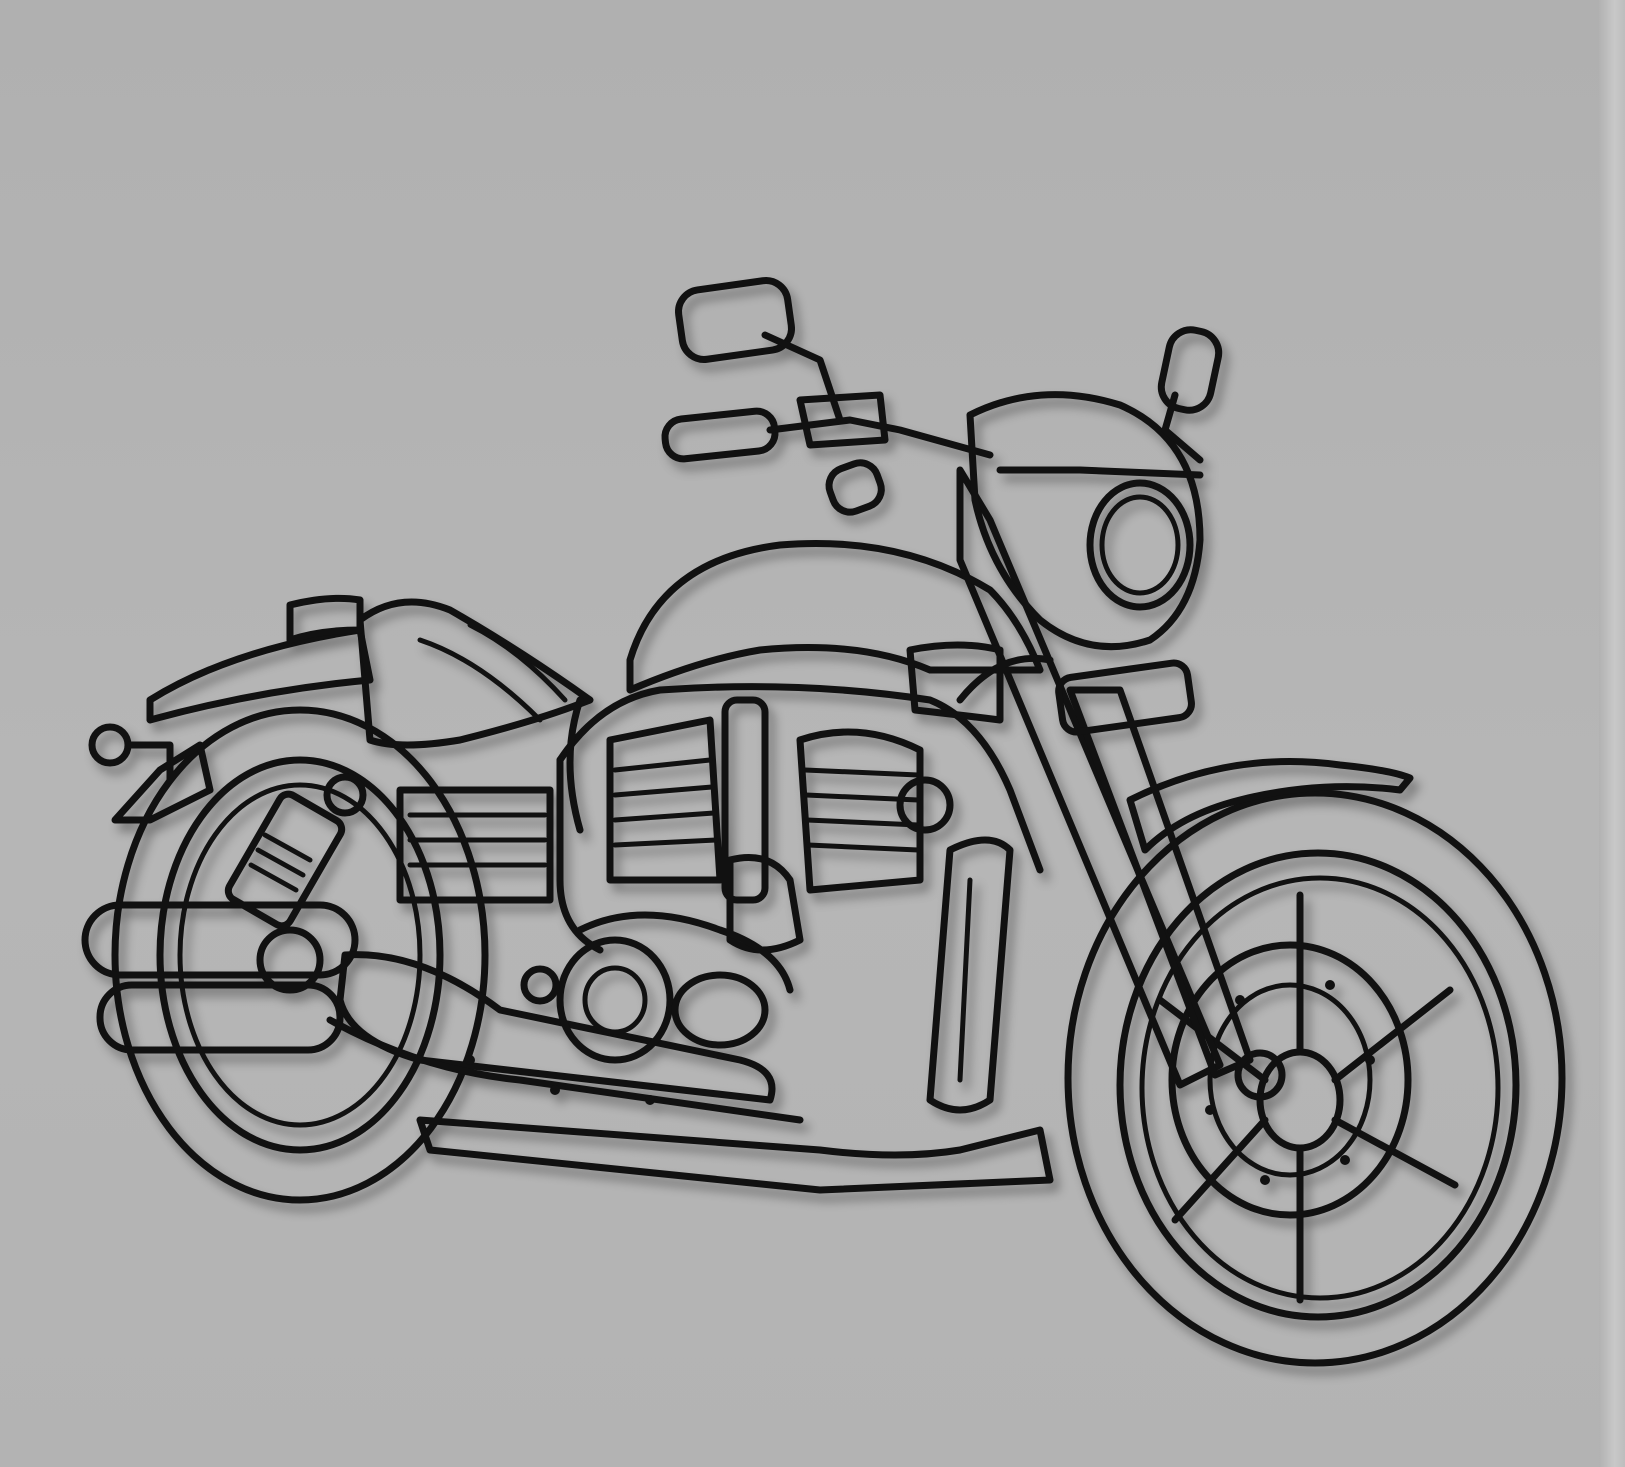  What do you see at coordinates (657, 987) in the screenshot?
I see `crankcase-cover` at bounding box center [657, 987].